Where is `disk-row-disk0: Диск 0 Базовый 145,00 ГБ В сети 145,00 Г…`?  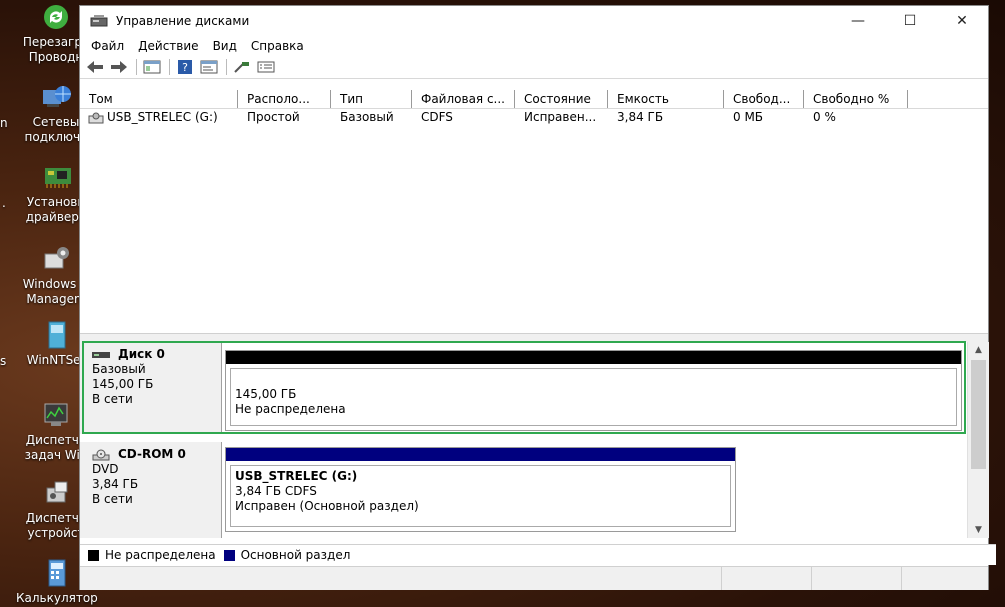 disk-row-disk0: Диск 0 Базовый 145,00 ГБ В сети 145,00 Г… is located at coordinates (523, 388).